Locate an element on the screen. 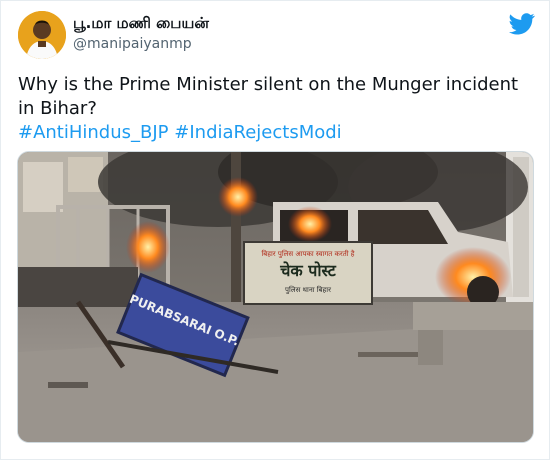  hashtag-link: #IndiaRejectsModi is located at coordinates (257, 132).